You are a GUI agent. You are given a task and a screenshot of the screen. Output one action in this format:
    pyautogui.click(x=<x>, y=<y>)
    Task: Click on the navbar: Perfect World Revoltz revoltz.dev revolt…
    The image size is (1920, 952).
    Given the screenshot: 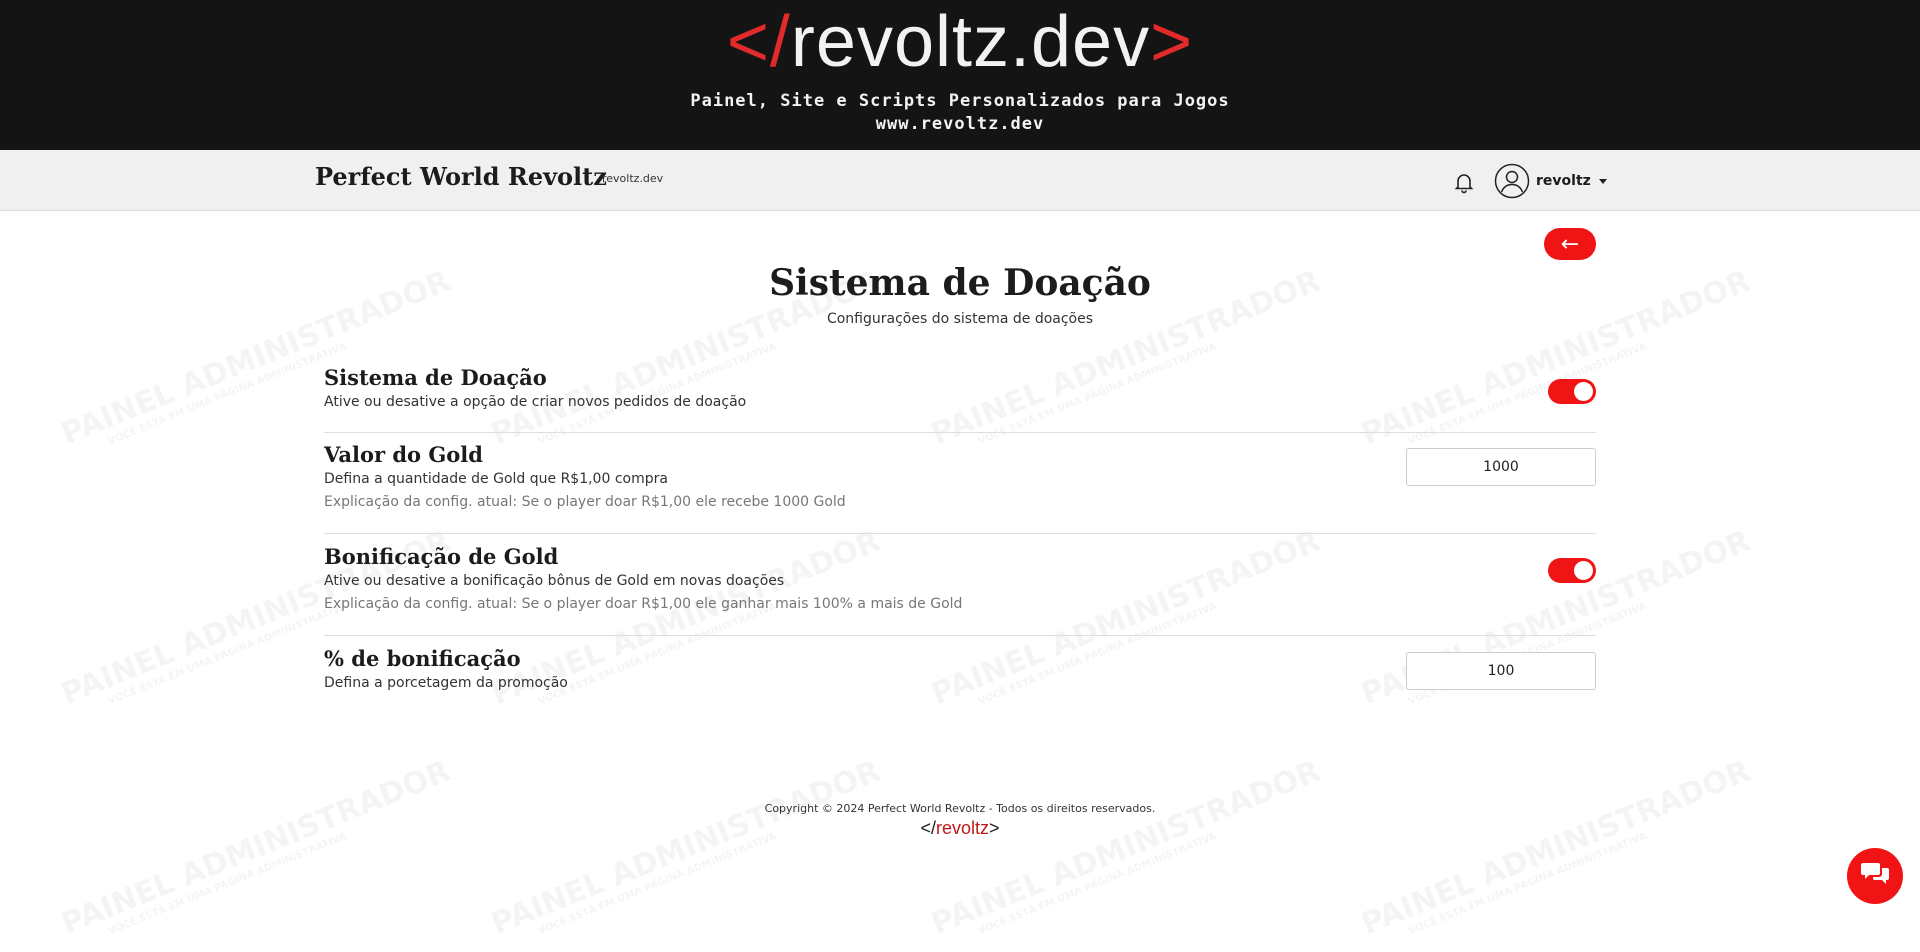 What is the action you would take?
    pyautogui.click(x=960, y=180)
    